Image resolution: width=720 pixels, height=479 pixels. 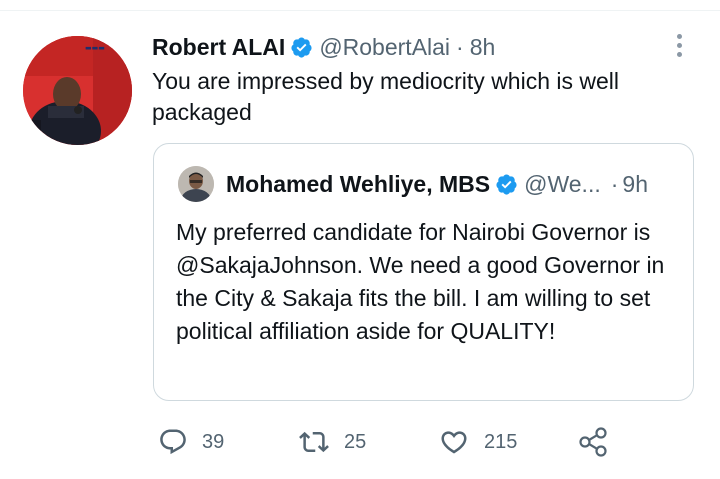 What do you see at coordinates (392, 442) in the screenshot?
I see `tweet-actions-bar: 39 25 215` at bounding box center [392, 442].